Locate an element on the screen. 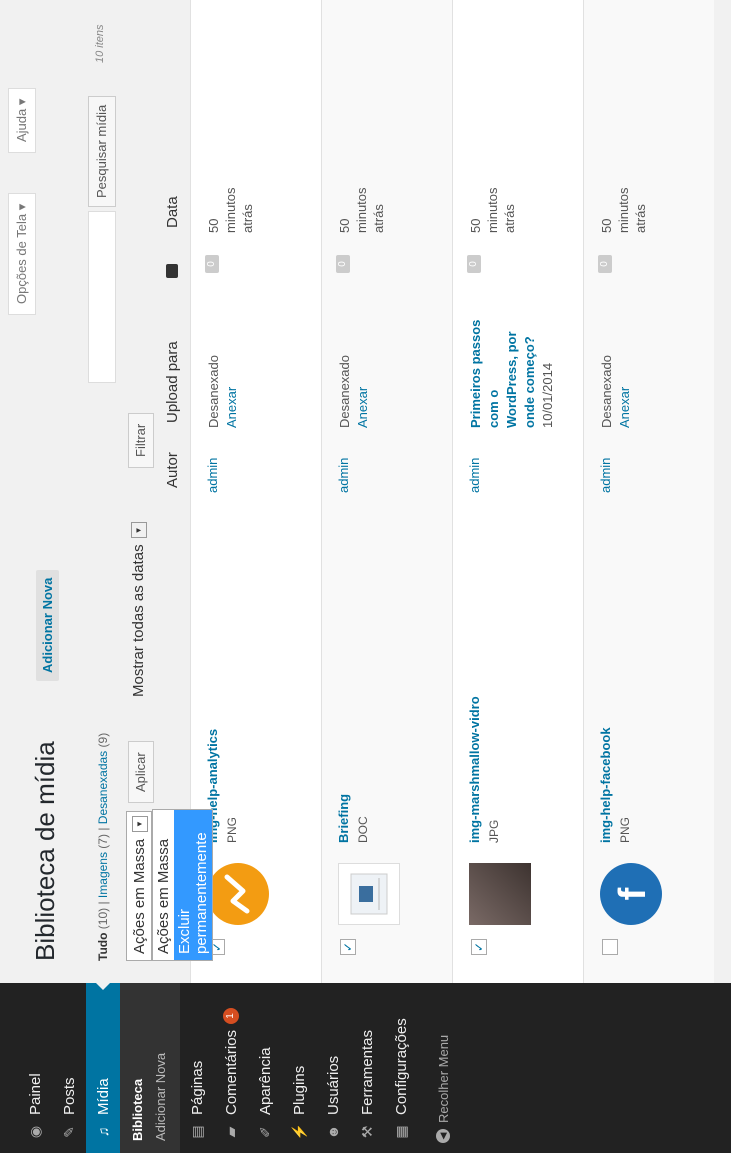  filter-all: Tudo is located at coordinates (103, 947).